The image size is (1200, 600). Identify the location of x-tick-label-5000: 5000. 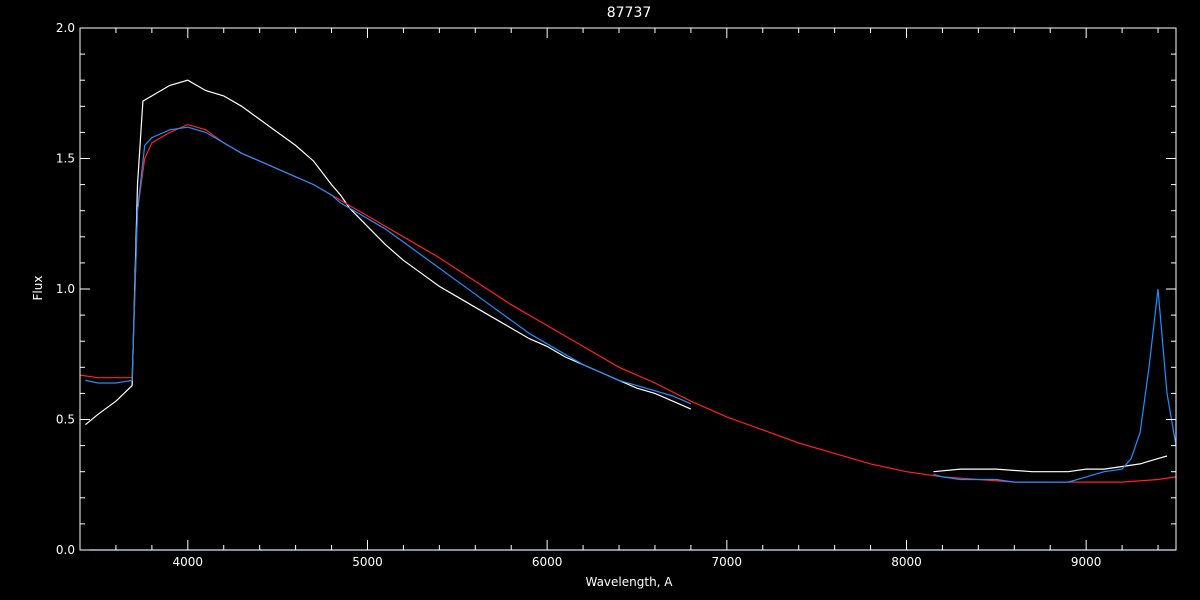
(367, 562).